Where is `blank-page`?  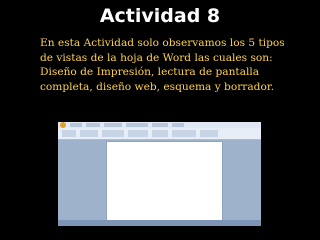
blank-page is located at coordinates (164, 182).